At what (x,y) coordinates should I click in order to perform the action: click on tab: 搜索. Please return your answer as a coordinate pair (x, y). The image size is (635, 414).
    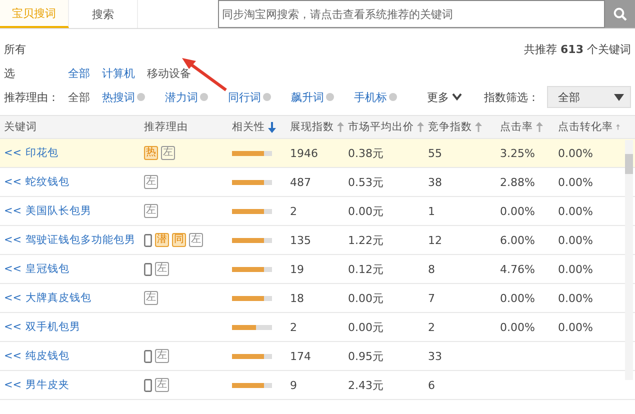
    Looking at the image, I should click on (103, 14).